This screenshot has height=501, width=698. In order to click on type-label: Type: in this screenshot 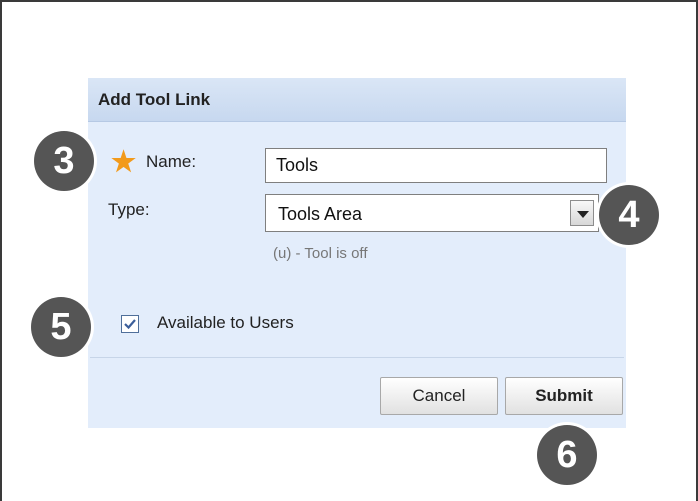, I will do `click(129, 209)`.